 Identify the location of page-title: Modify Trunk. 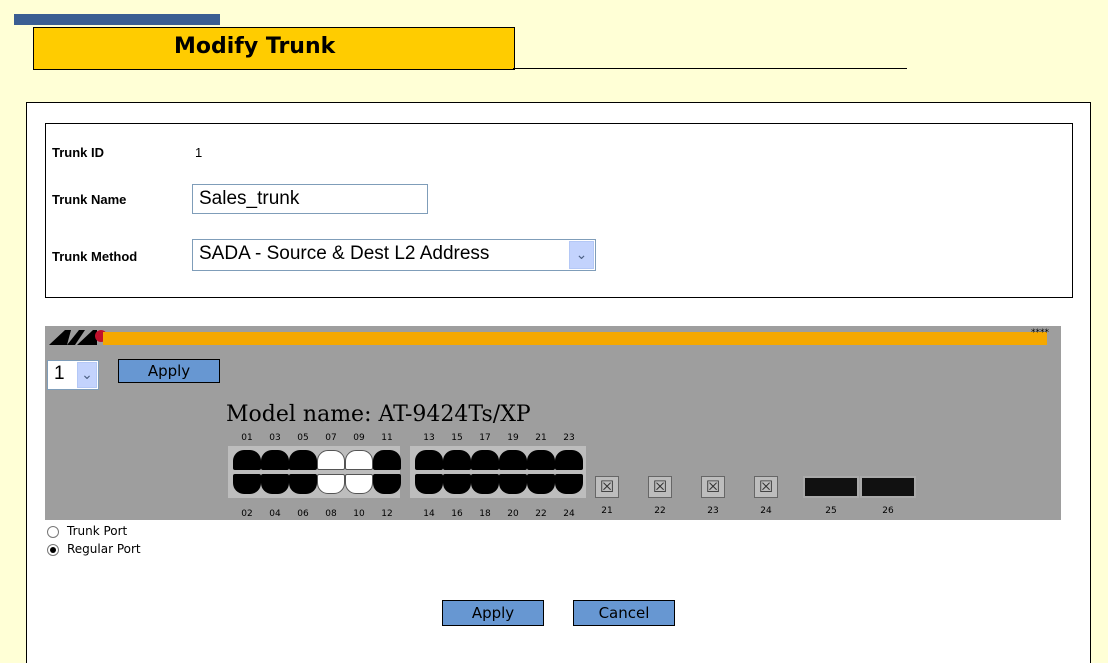
(255, 46).